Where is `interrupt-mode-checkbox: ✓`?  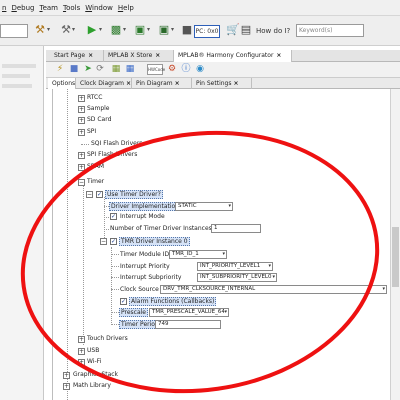
interrupt-mode-checkbox: ✓ is located at coordinates (113, 216).